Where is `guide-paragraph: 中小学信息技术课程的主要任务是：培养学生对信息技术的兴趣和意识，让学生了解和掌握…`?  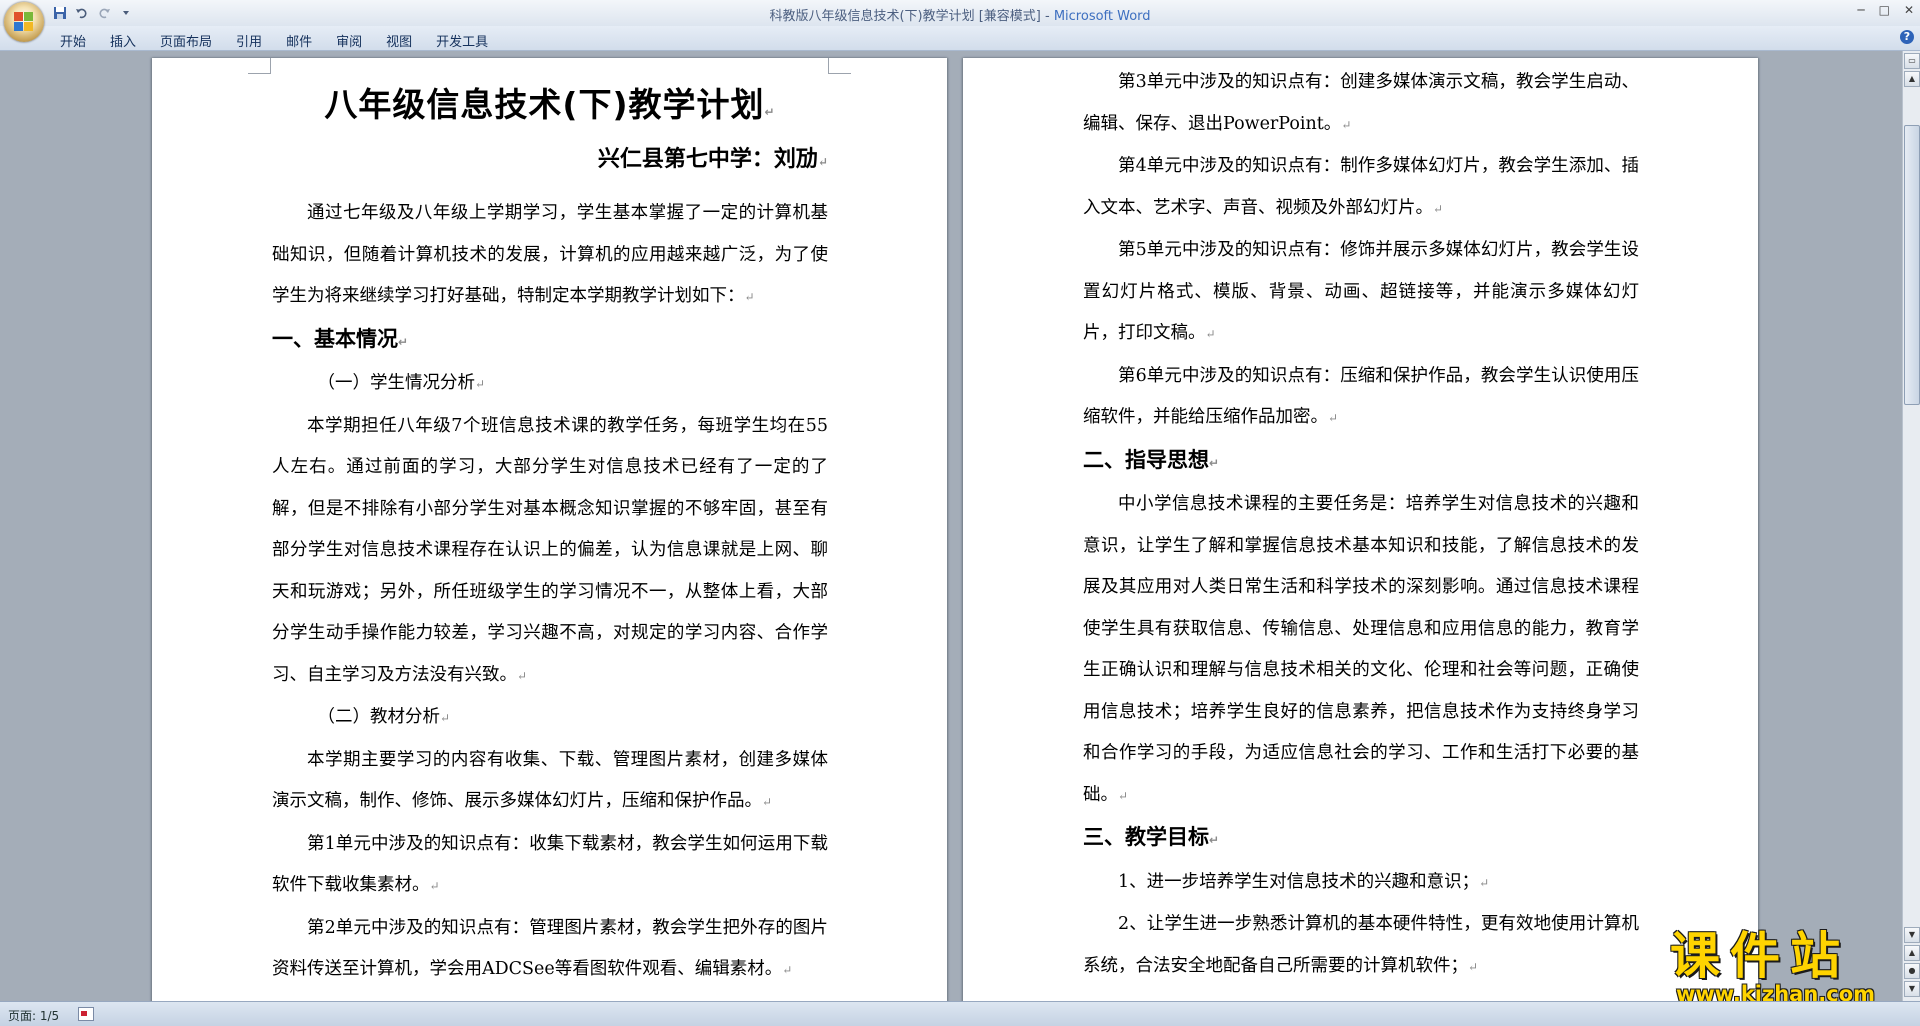 guide-paragraph: 中小学信息技术课程的主要任务是：培养学生对信息技术的兴趣和意识，让学生了解和掌握… is located at coordinates (1361, 649).